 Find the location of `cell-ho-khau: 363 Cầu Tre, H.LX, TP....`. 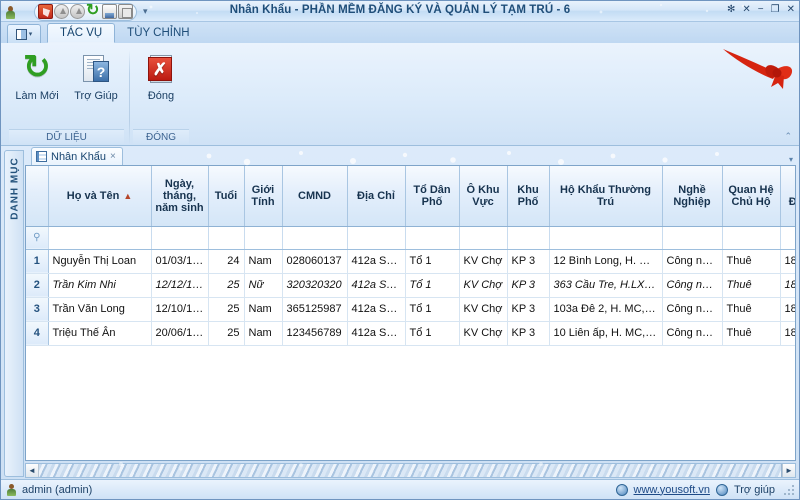

cell-ho-khau: 363 Cầu Tre, H.LX, TP.... is located at coordinates (606, 285).